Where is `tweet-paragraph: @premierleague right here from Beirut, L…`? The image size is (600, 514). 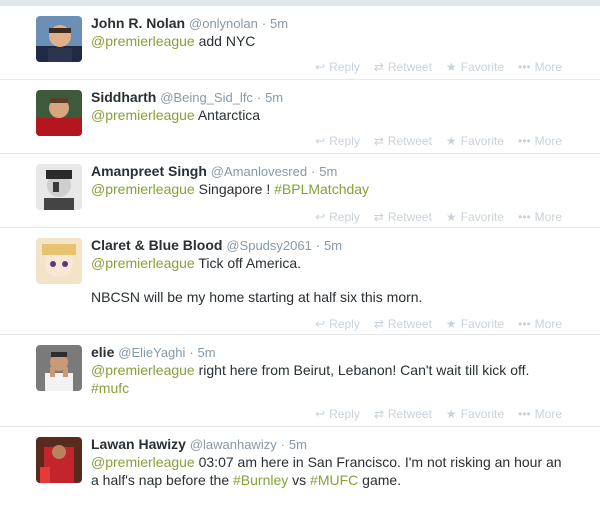
tweet-paragraph: @premierleague right here from Beirut, L… is located at coordinates (331, 379).